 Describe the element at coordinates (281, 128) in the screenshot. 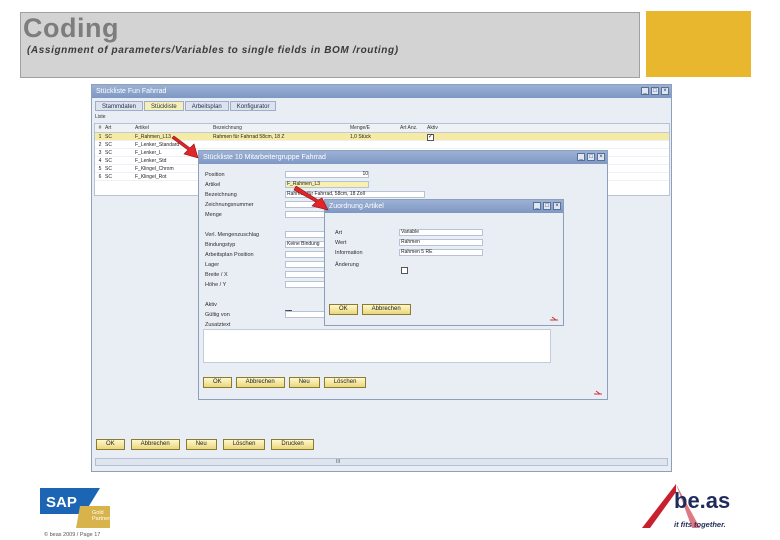

I see `col-bezeichnung: Bezeichnung` at that location.